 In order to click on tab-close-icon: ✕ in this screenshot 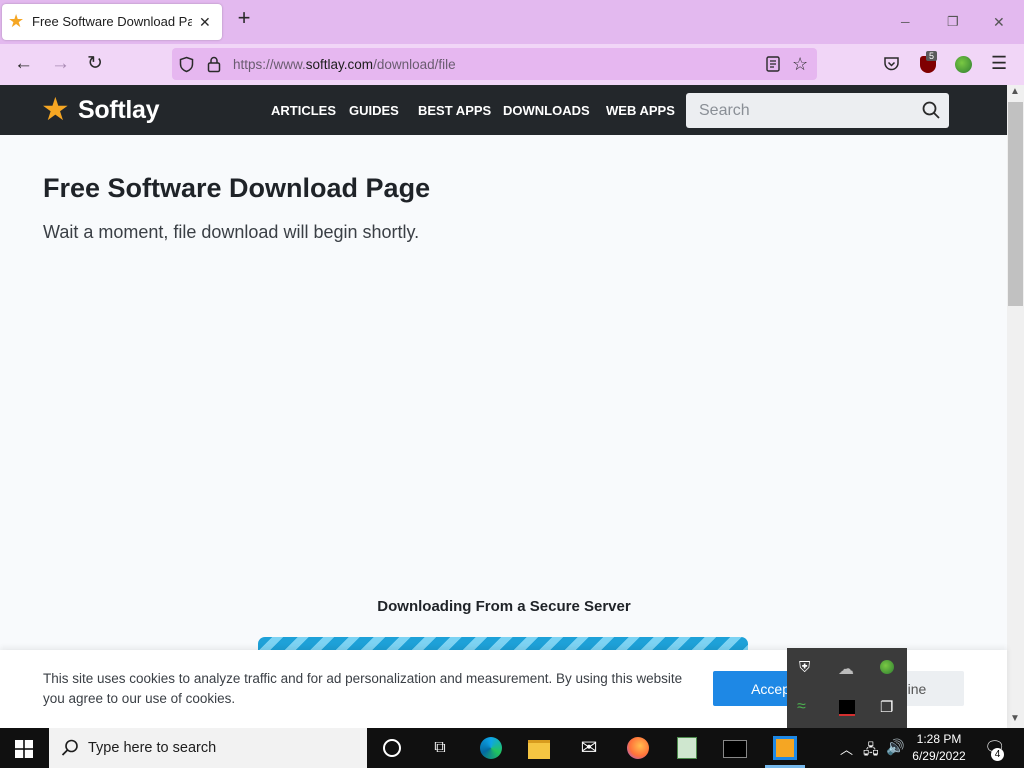, I will do `click(205, 22)`.